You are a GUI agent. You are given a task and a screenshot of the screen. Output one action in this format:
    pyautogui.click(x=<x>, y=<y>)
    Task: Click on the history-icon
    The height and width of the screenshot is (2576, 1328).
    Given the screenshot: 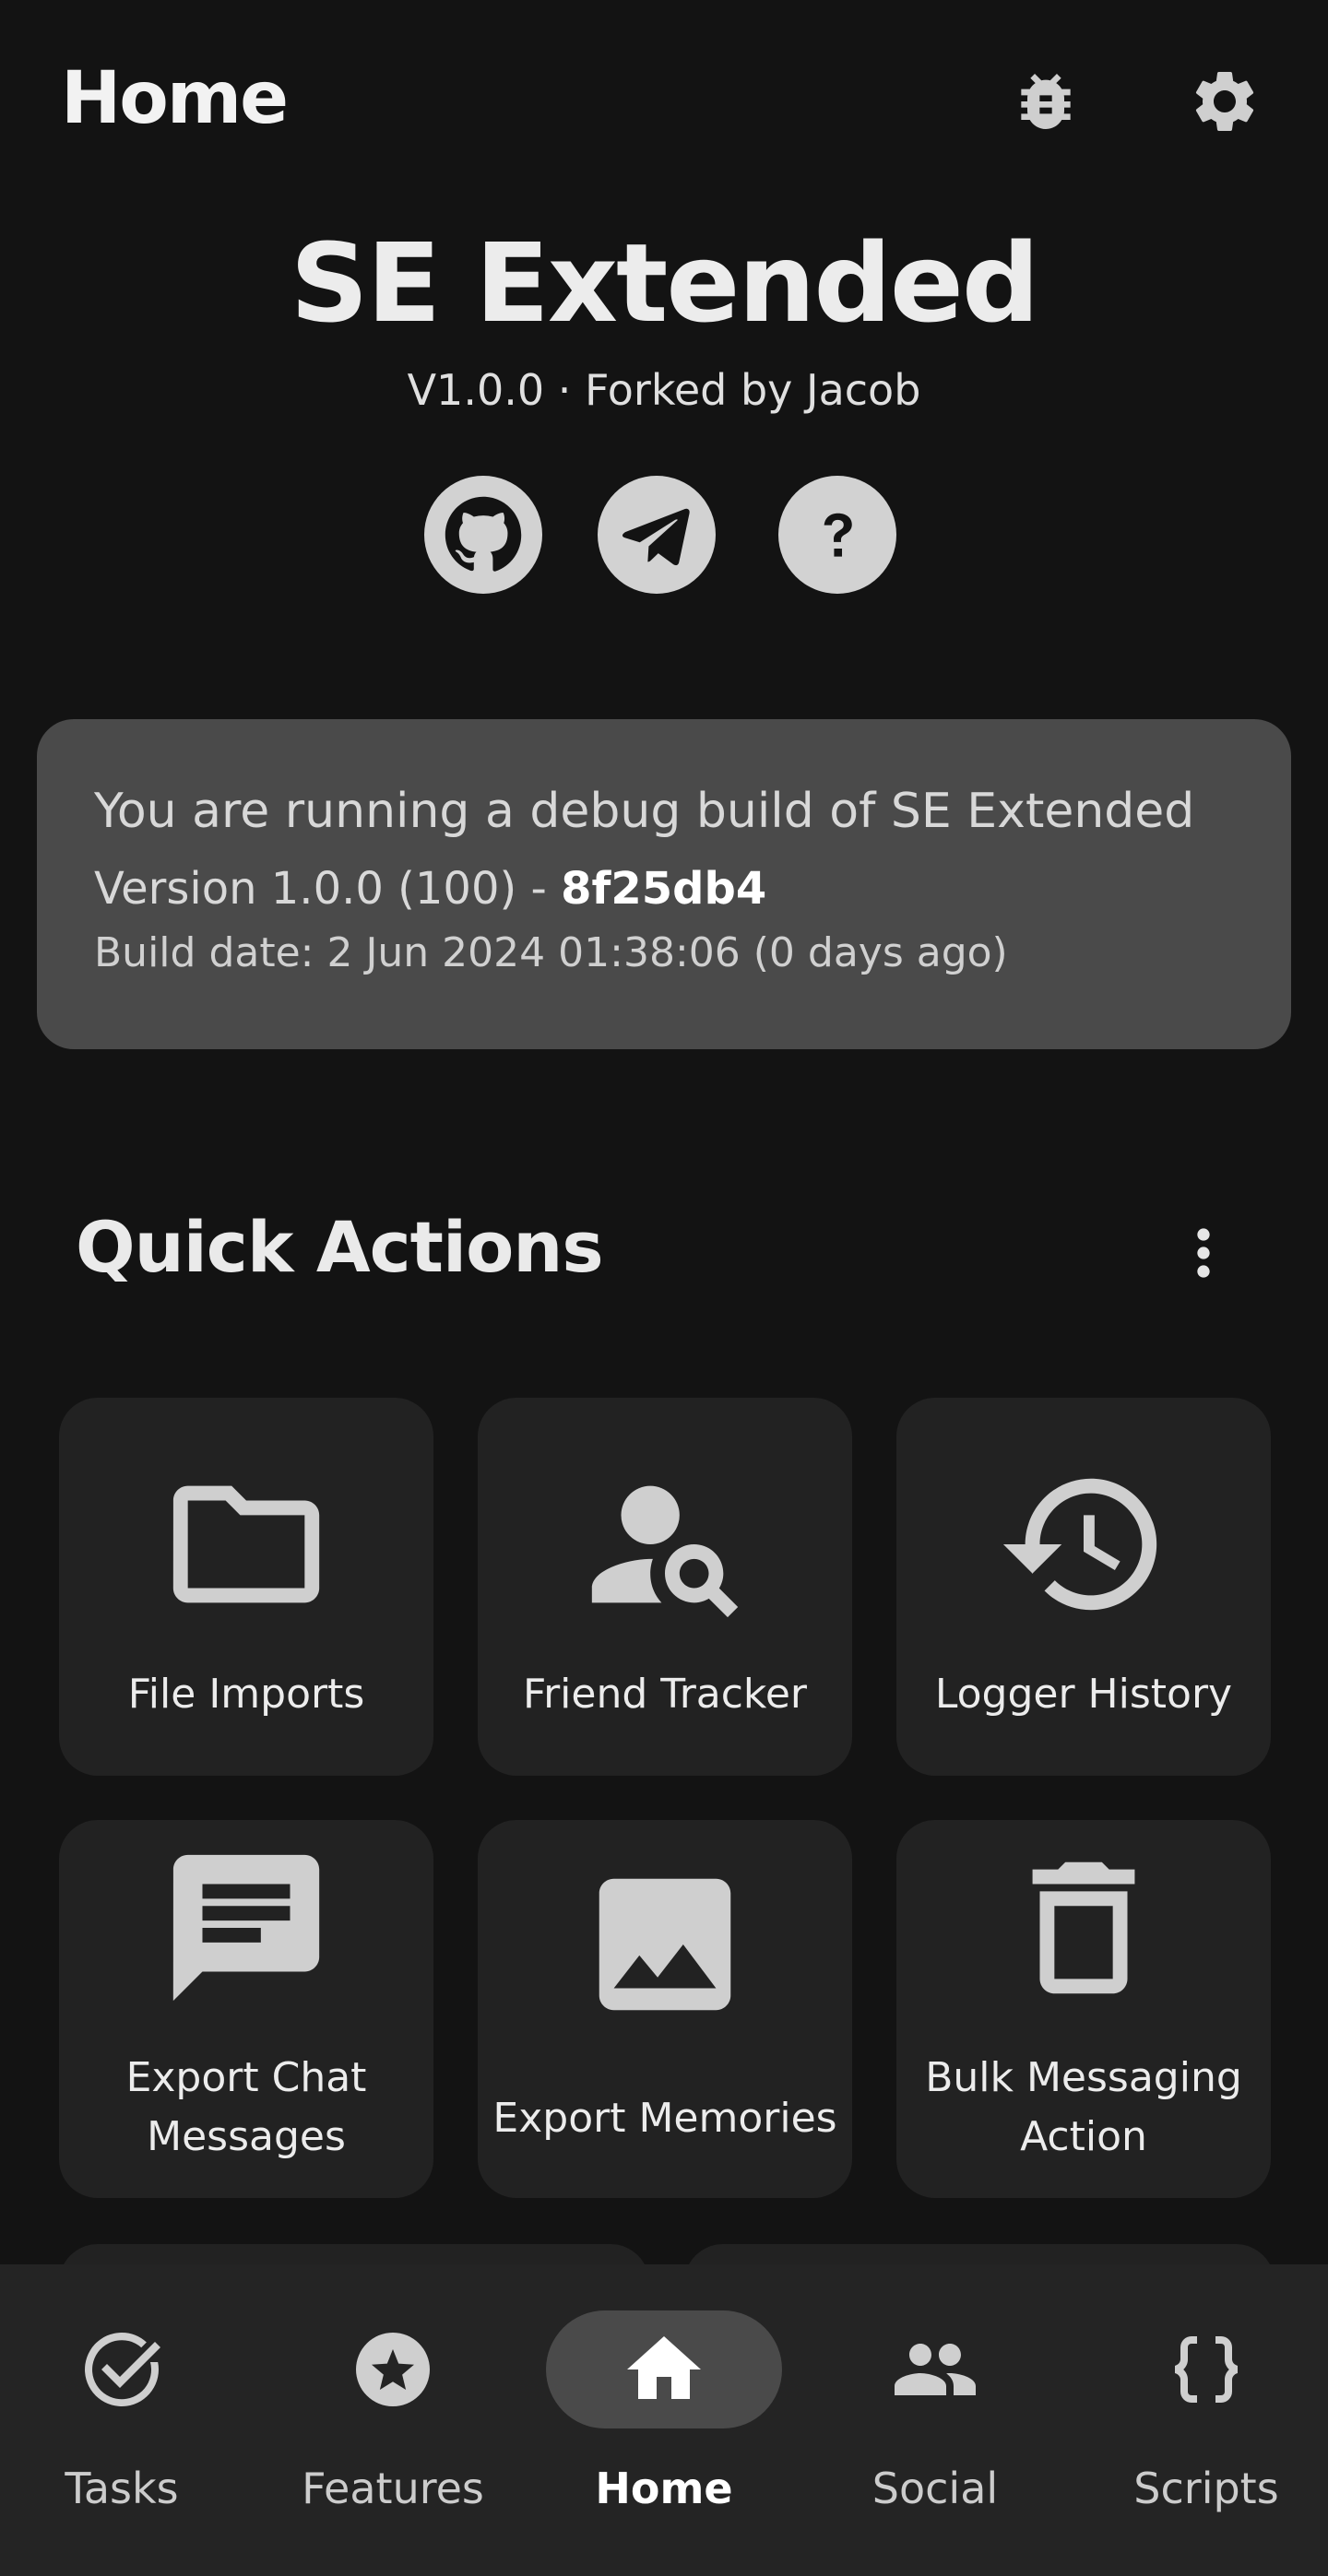 What is the action you would take?
    pyautogui.click(x=1079, y=1544)
    